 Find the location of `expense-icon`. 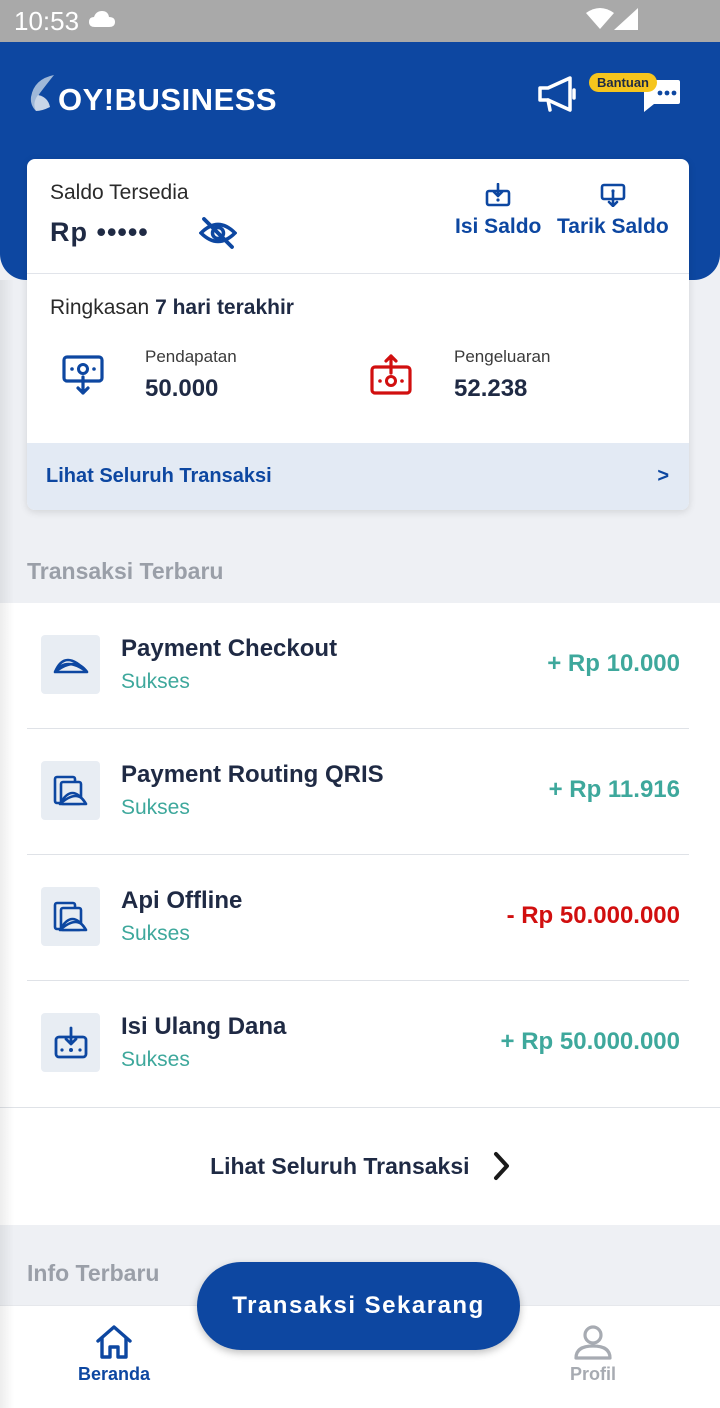

expense-icon is located at coordinates (391, 374).